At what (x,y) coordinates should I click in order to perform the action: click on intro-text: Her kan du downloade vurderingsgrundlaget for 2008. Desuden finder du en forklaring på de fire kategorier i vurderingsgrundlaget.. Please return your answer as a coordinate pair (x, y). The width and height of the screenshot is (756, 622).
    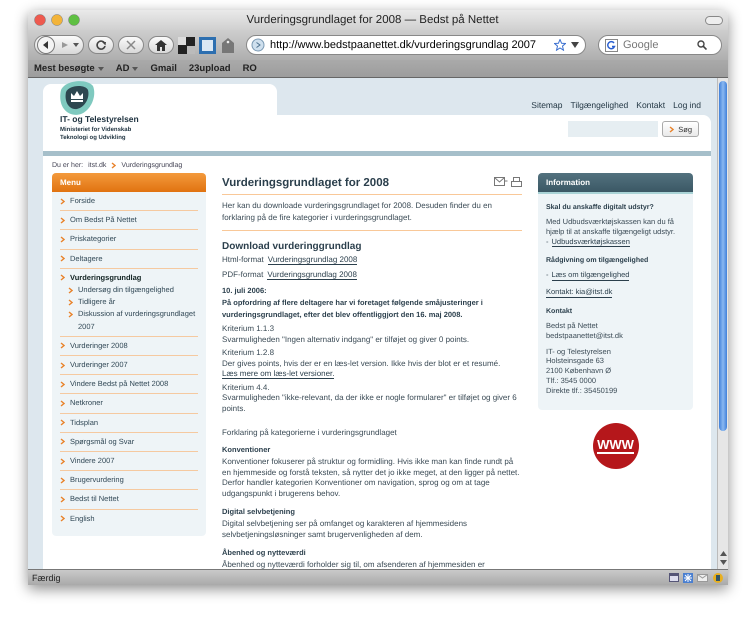
    Looking at the image, I should click on (372, 213).